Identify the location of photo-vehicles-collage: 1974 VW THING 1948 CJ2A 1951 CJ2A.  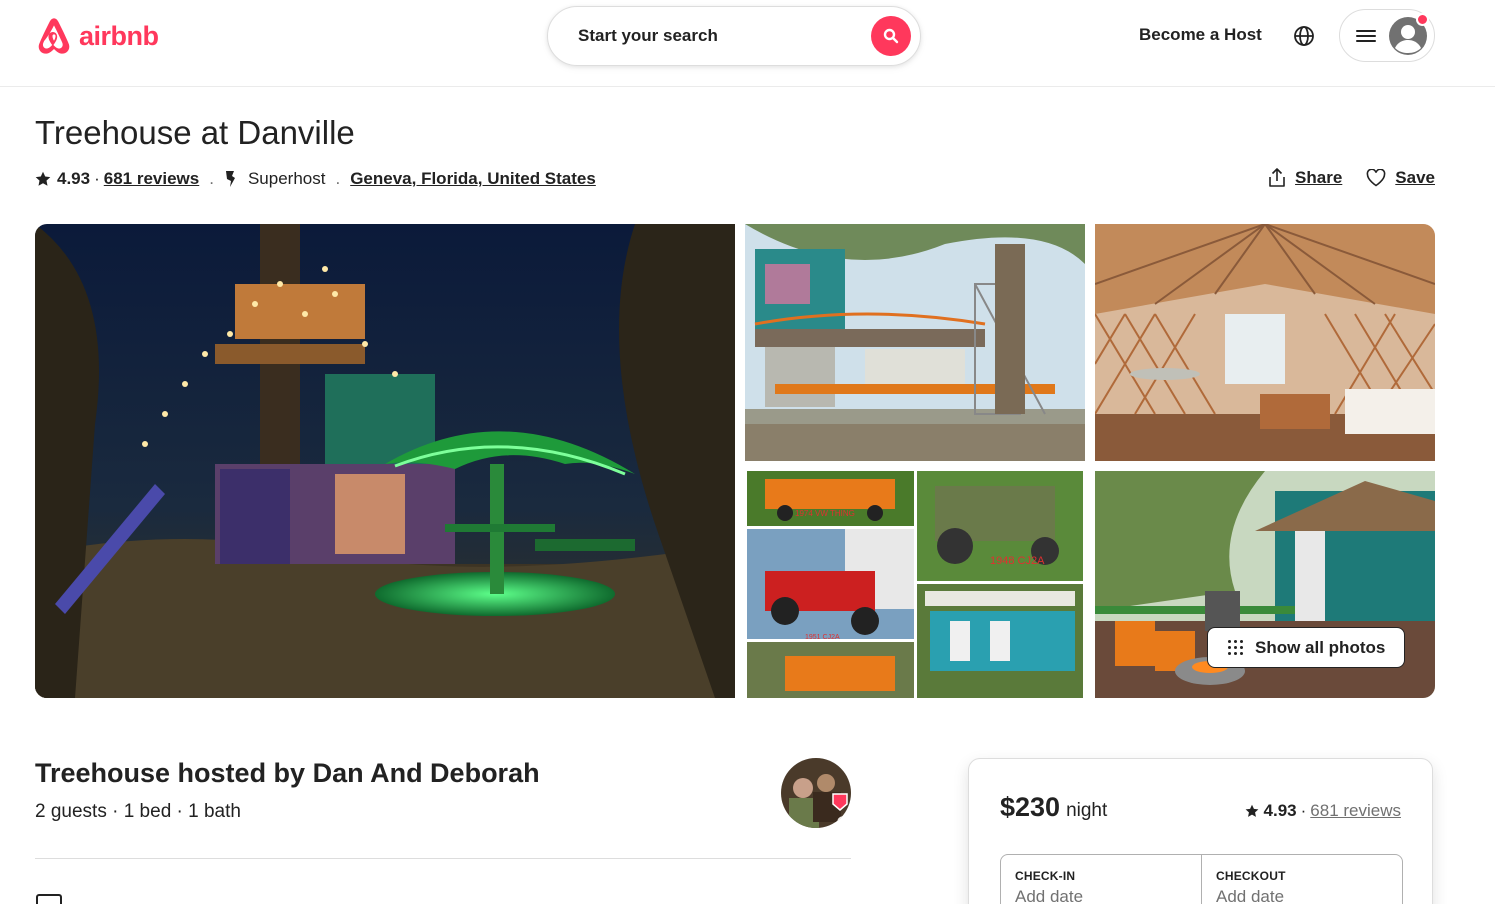
(915, 584).